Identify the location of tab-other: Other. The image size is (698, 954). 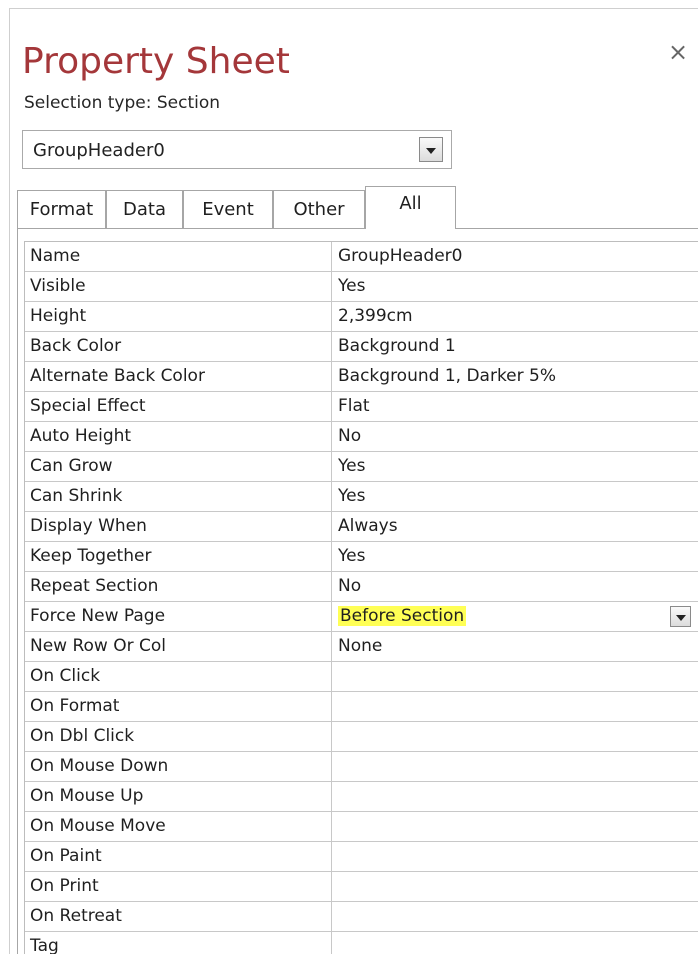
(319, 209).